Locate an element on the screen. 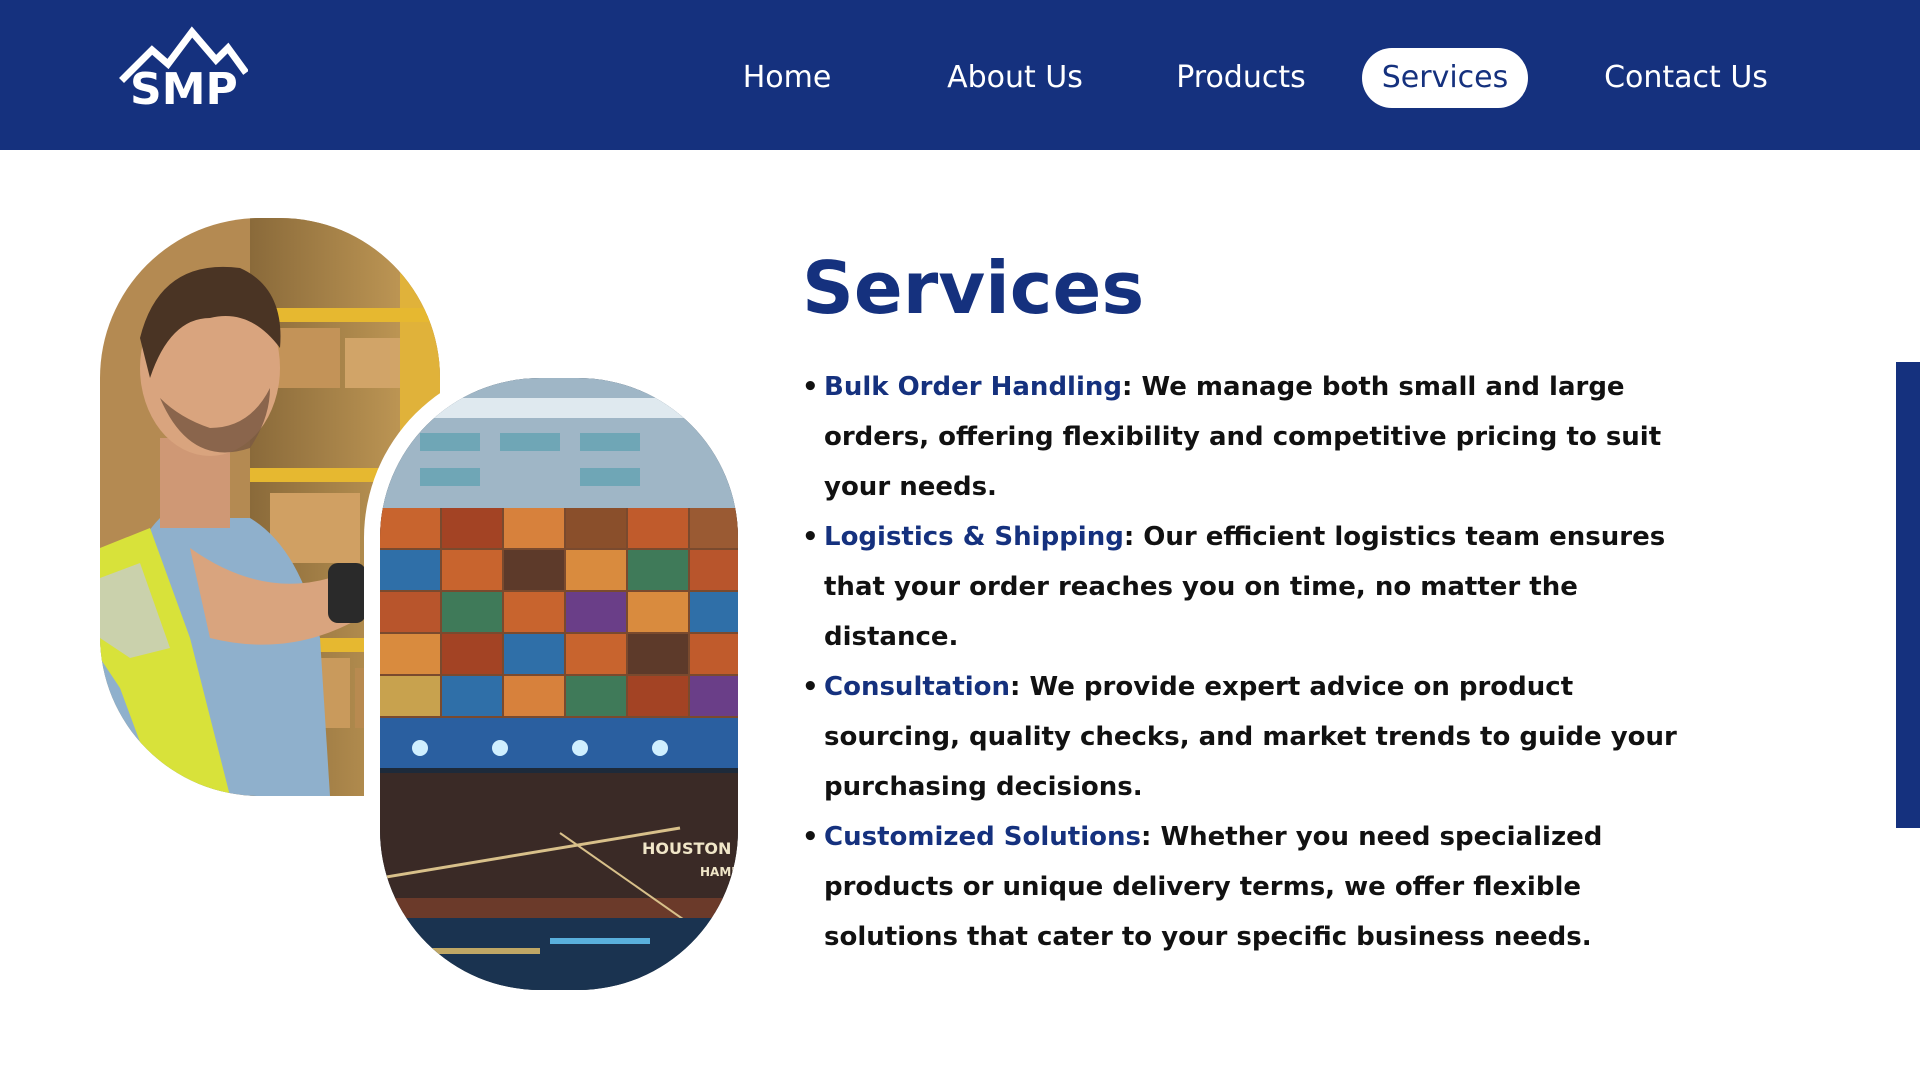 This screenshot has width=1920, height=1080. service-term: Bulk Order Handling is located at coordinates (973, 387).